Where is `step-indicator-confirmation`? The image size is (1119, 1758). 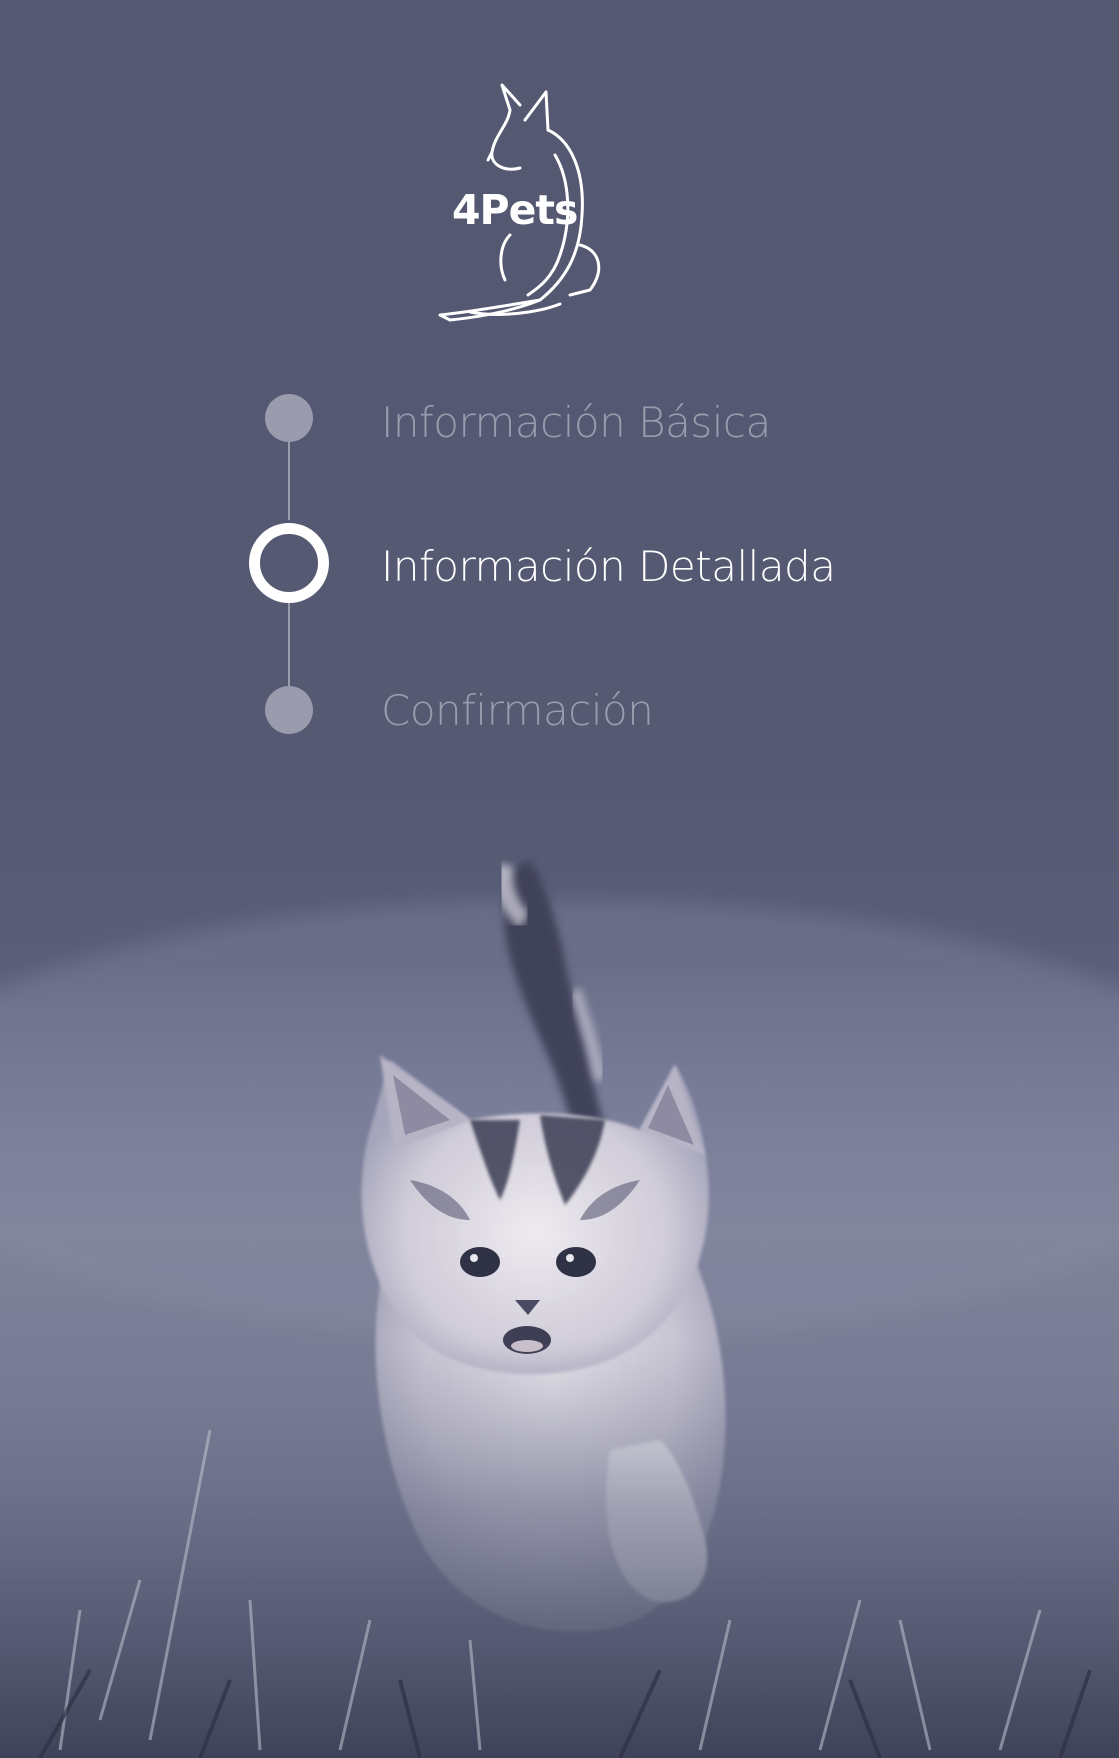 step-indicator-confirmation is located at coordinates (289, 710).